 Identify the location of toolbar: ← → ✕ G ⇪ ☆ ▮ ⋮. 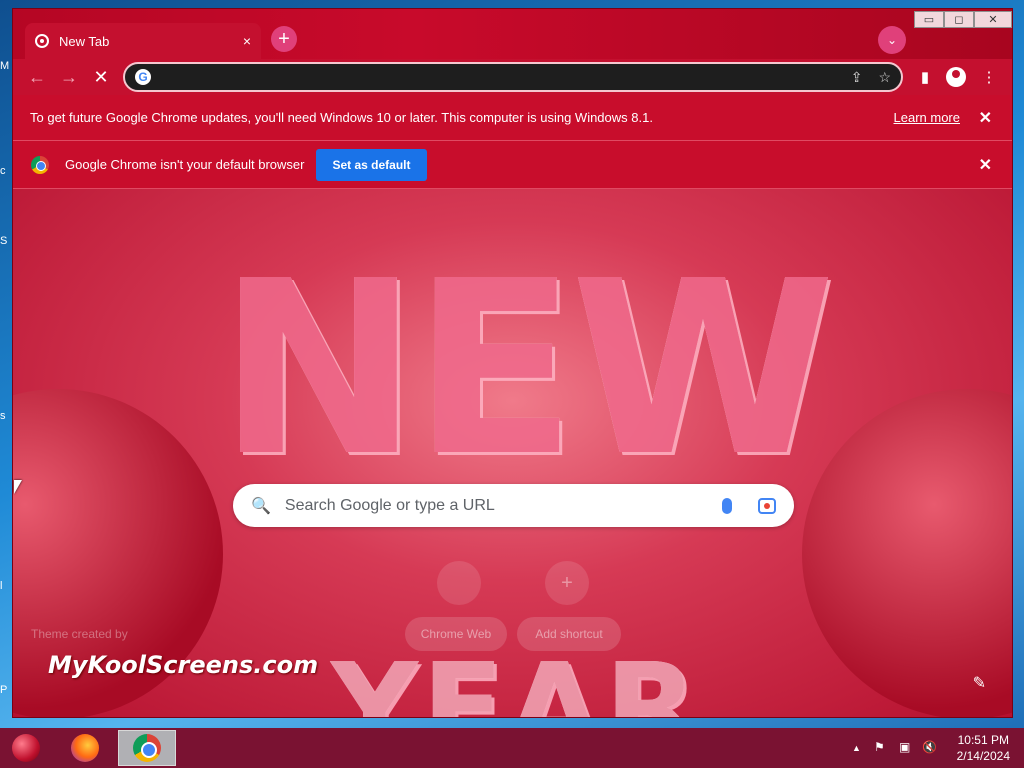
(512, 77).